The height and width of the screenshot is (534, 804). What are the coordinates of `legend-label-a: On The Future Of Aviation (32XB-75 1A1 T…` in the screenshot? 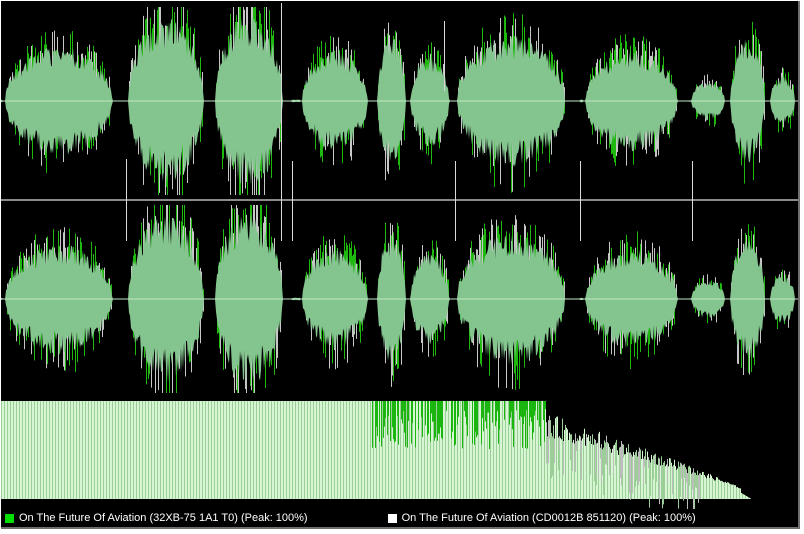 It's located at (163, 518).